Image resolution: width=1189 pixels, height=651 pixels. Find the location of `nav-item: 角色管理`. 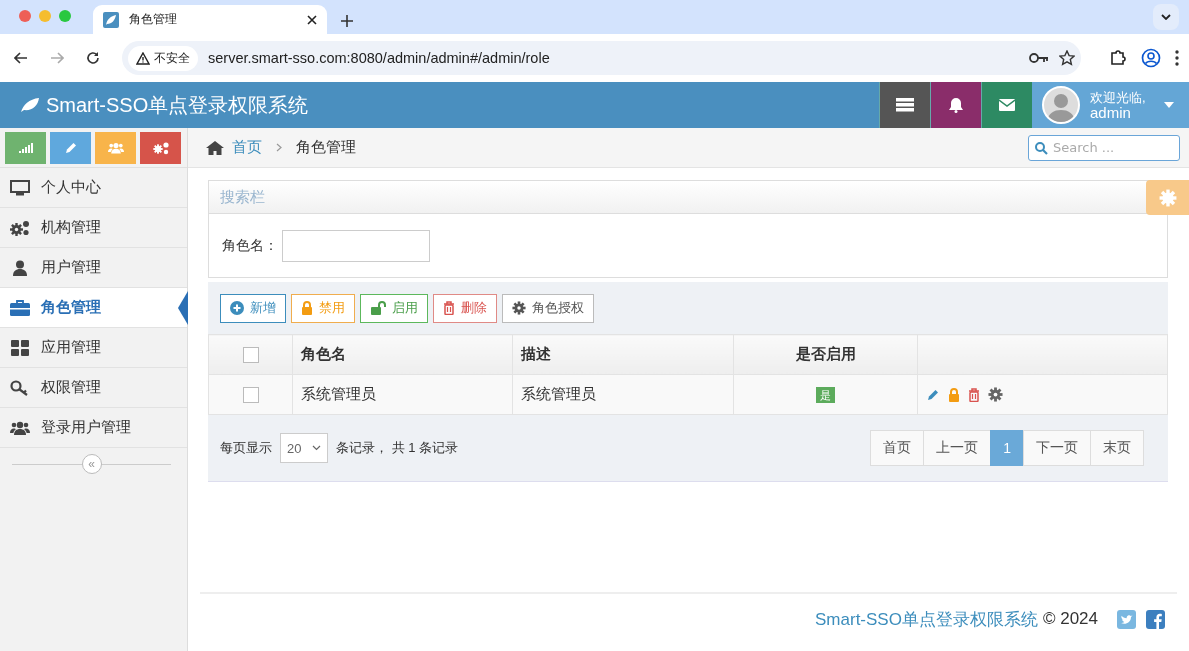

nav-item: 角色管理 is located at coordinates (93, 308).